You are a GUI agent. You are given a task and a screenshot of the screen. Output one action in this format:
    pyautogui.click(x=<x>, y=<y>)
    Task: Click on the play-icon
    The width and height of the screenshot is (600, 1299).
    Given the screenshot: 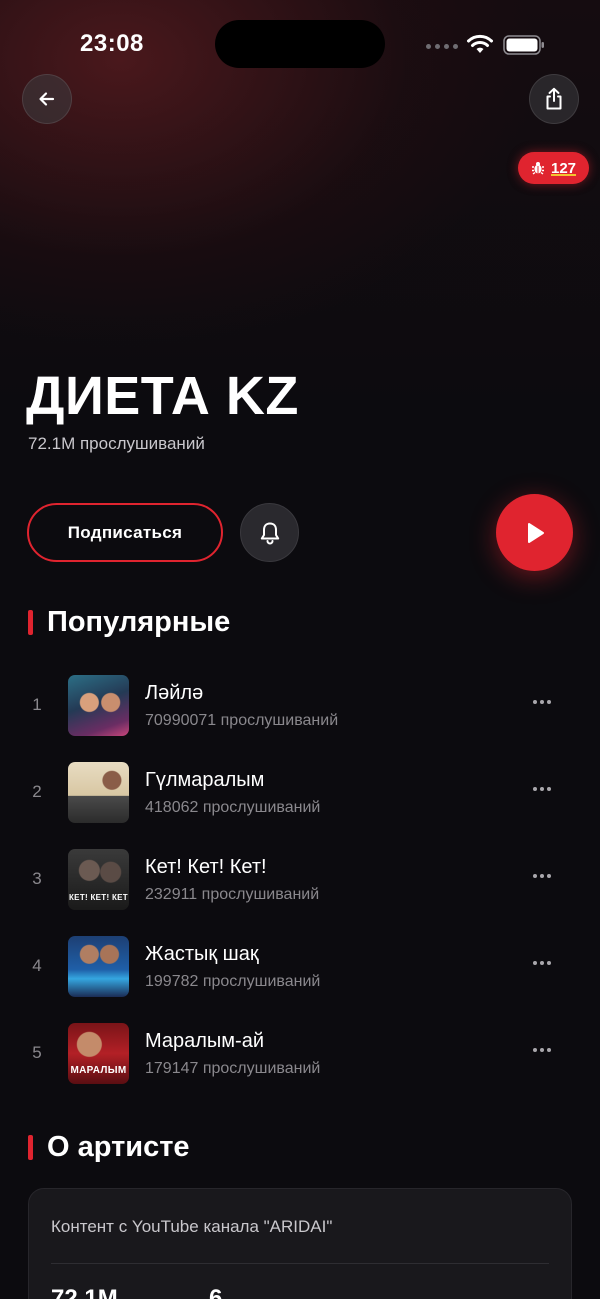 What is the action you would take?
    pyautogui.click(x=535, y=532)
    